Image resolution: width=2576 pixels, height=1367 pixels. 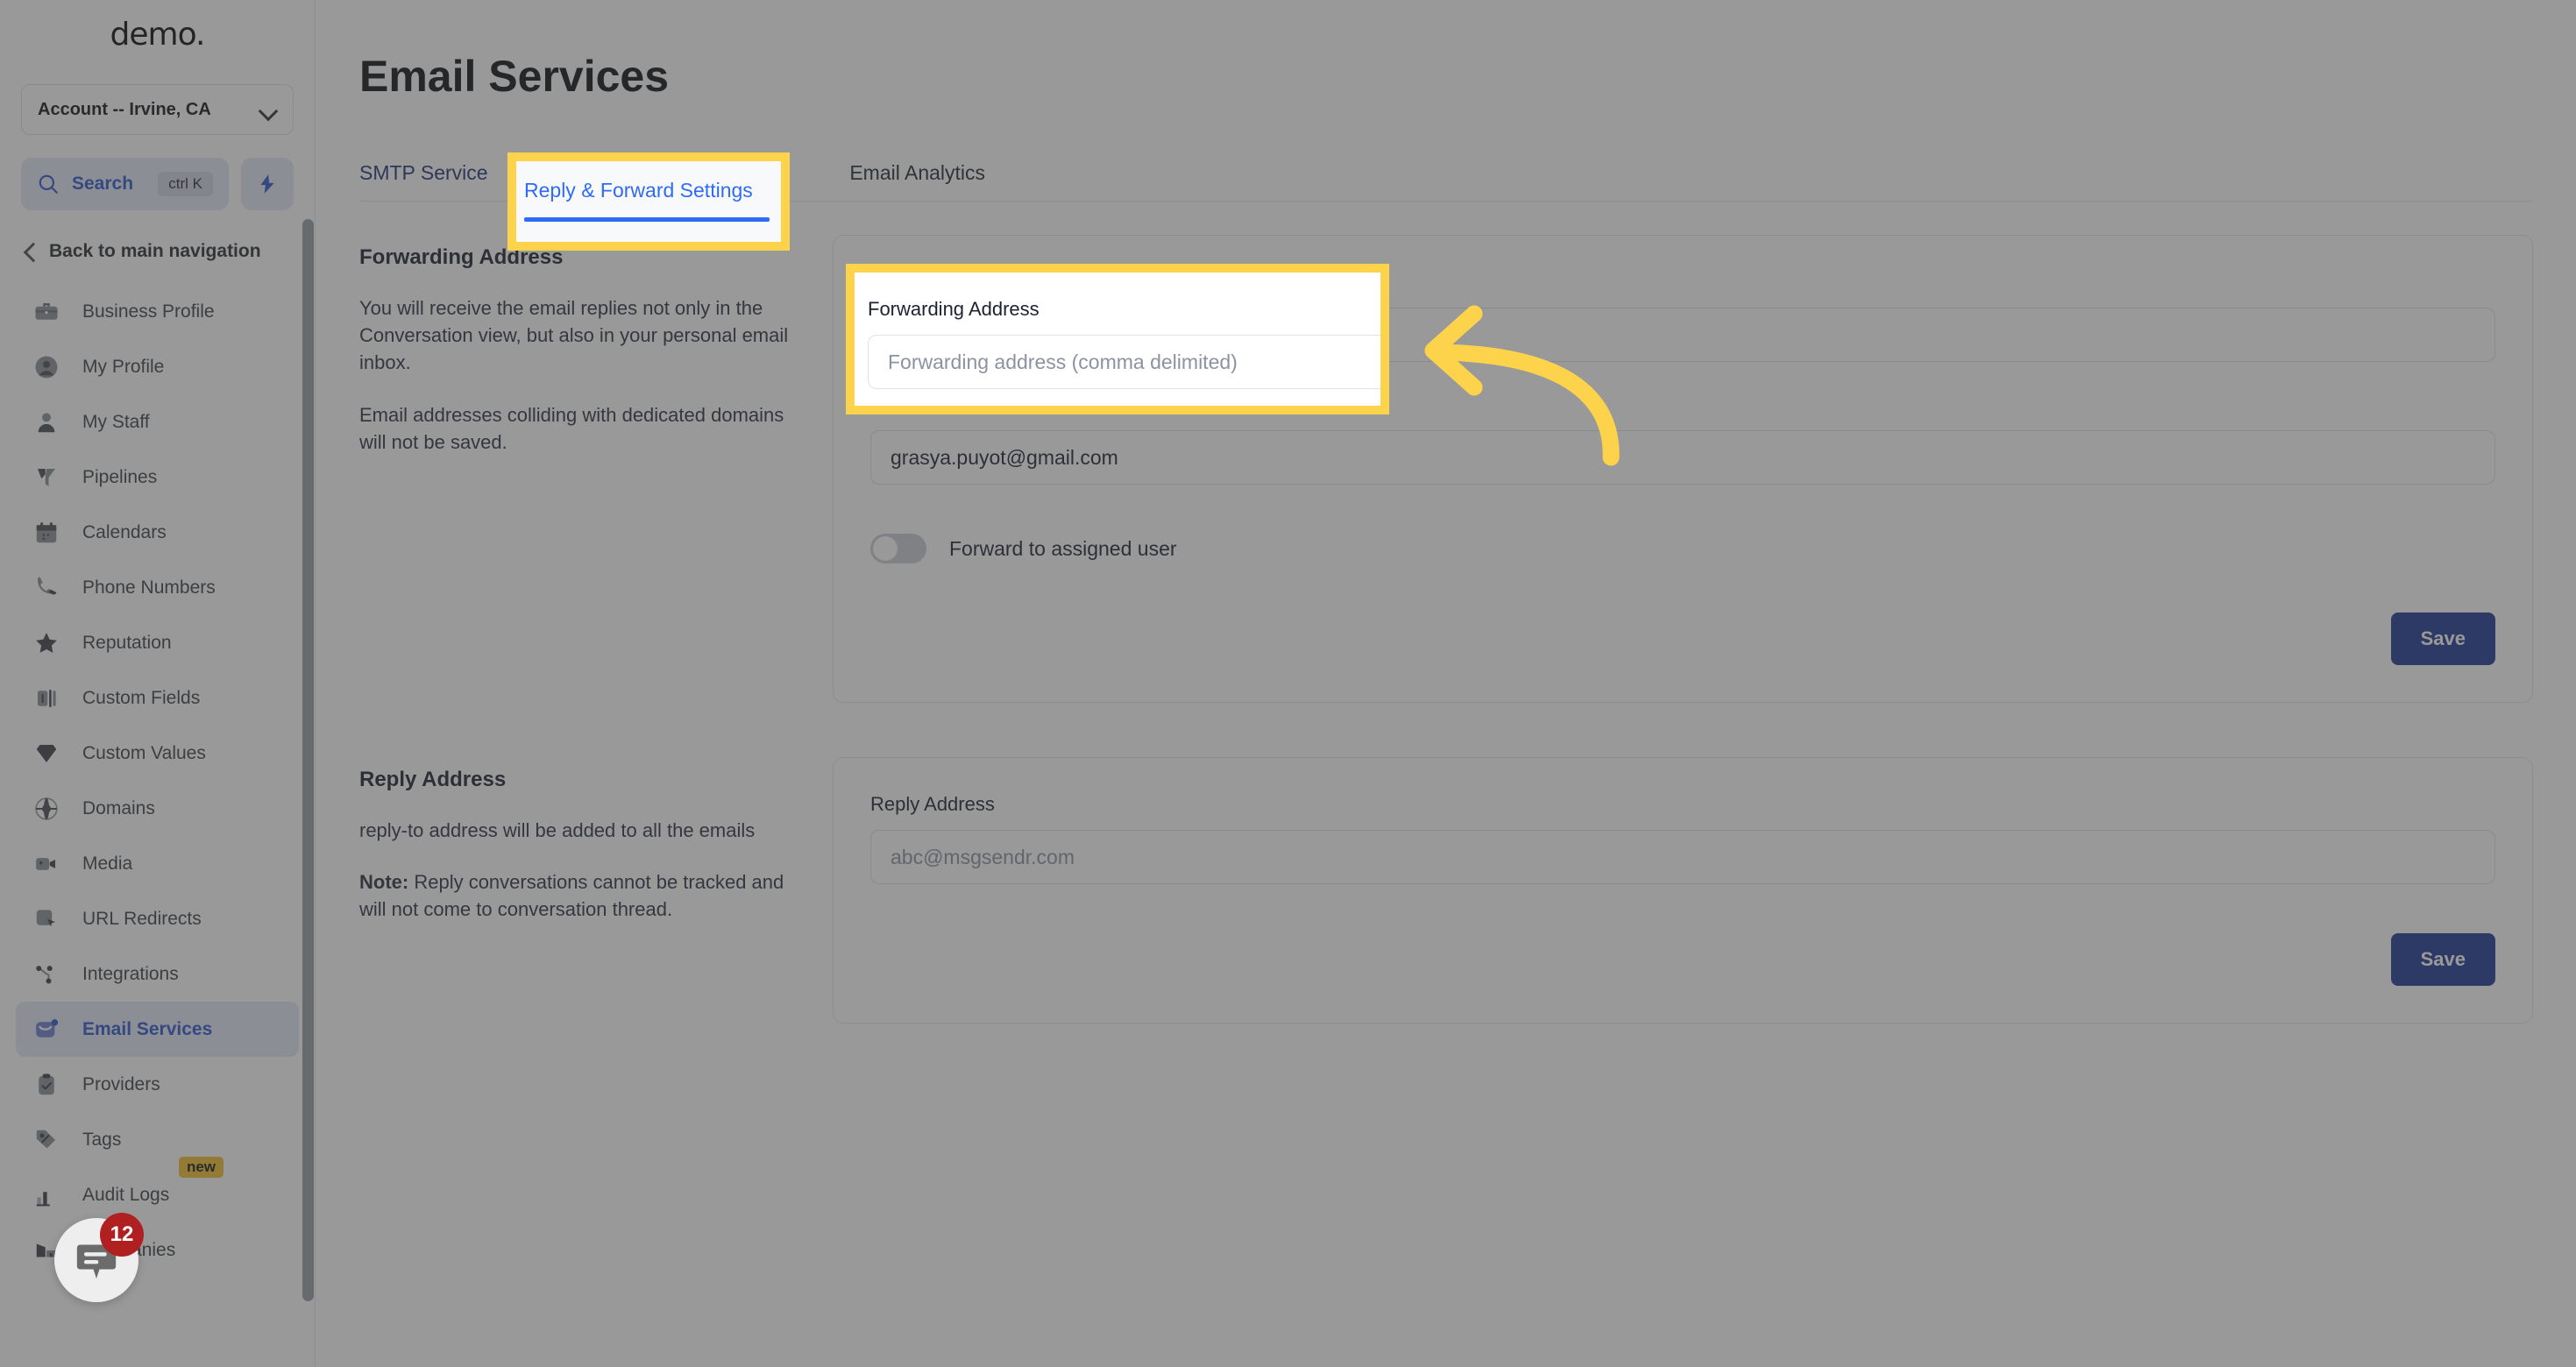 What do you see at coordinates (46, 312) in the screenshot?
I see `briefcase-icon` at bounding box center [46, 312].